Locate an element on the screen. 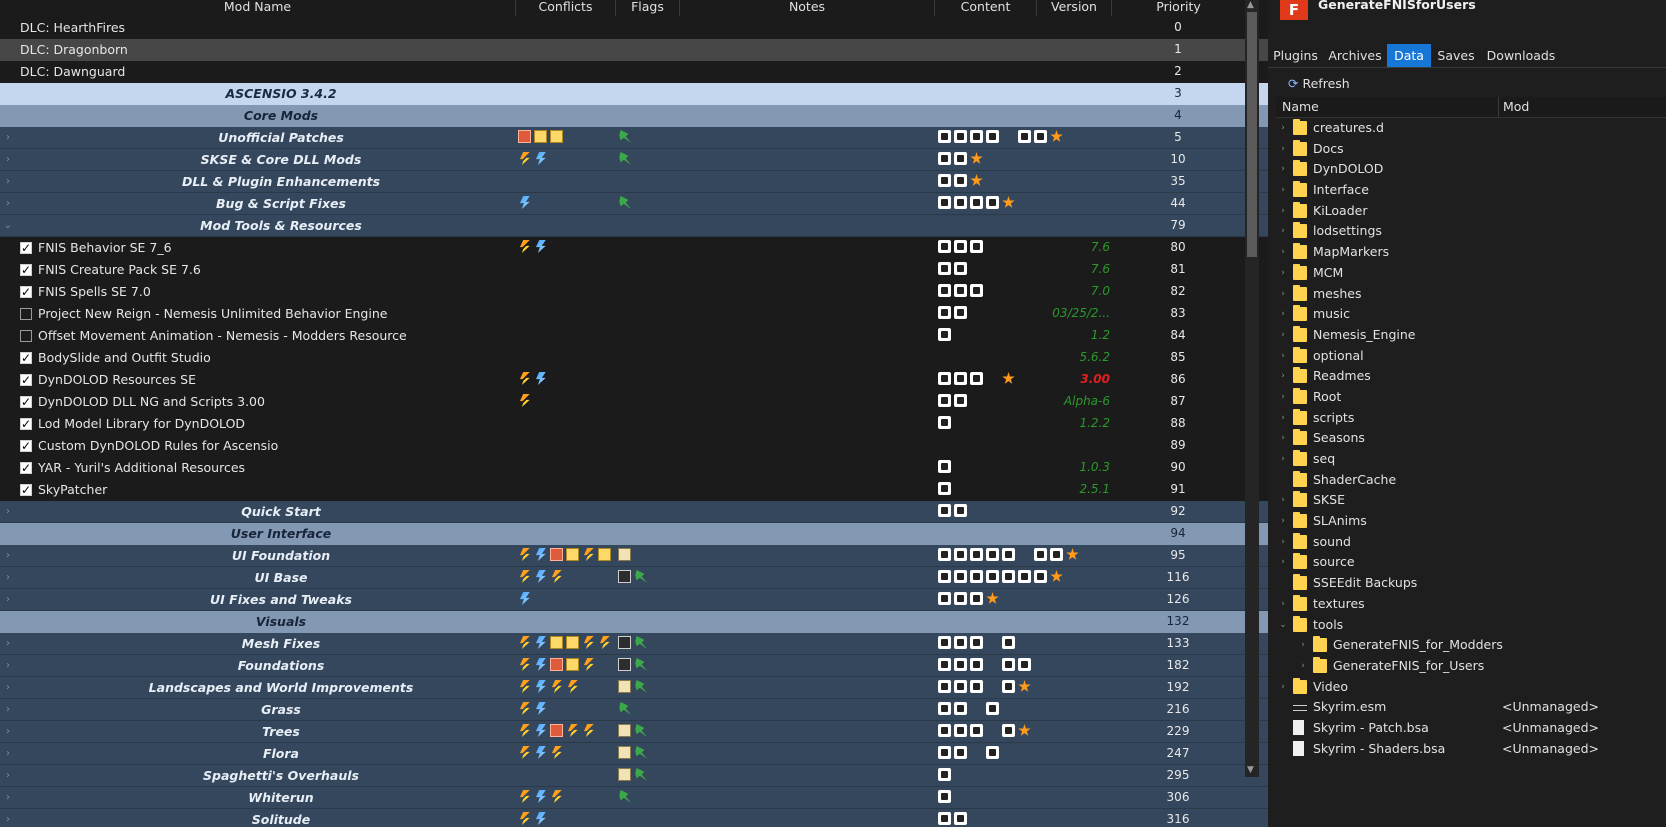 Image resolution: width=1666 pixels, height=827 pixels. separator-row: › UI Fixes and Tweaks 126 is located at coordinates (660, 600).